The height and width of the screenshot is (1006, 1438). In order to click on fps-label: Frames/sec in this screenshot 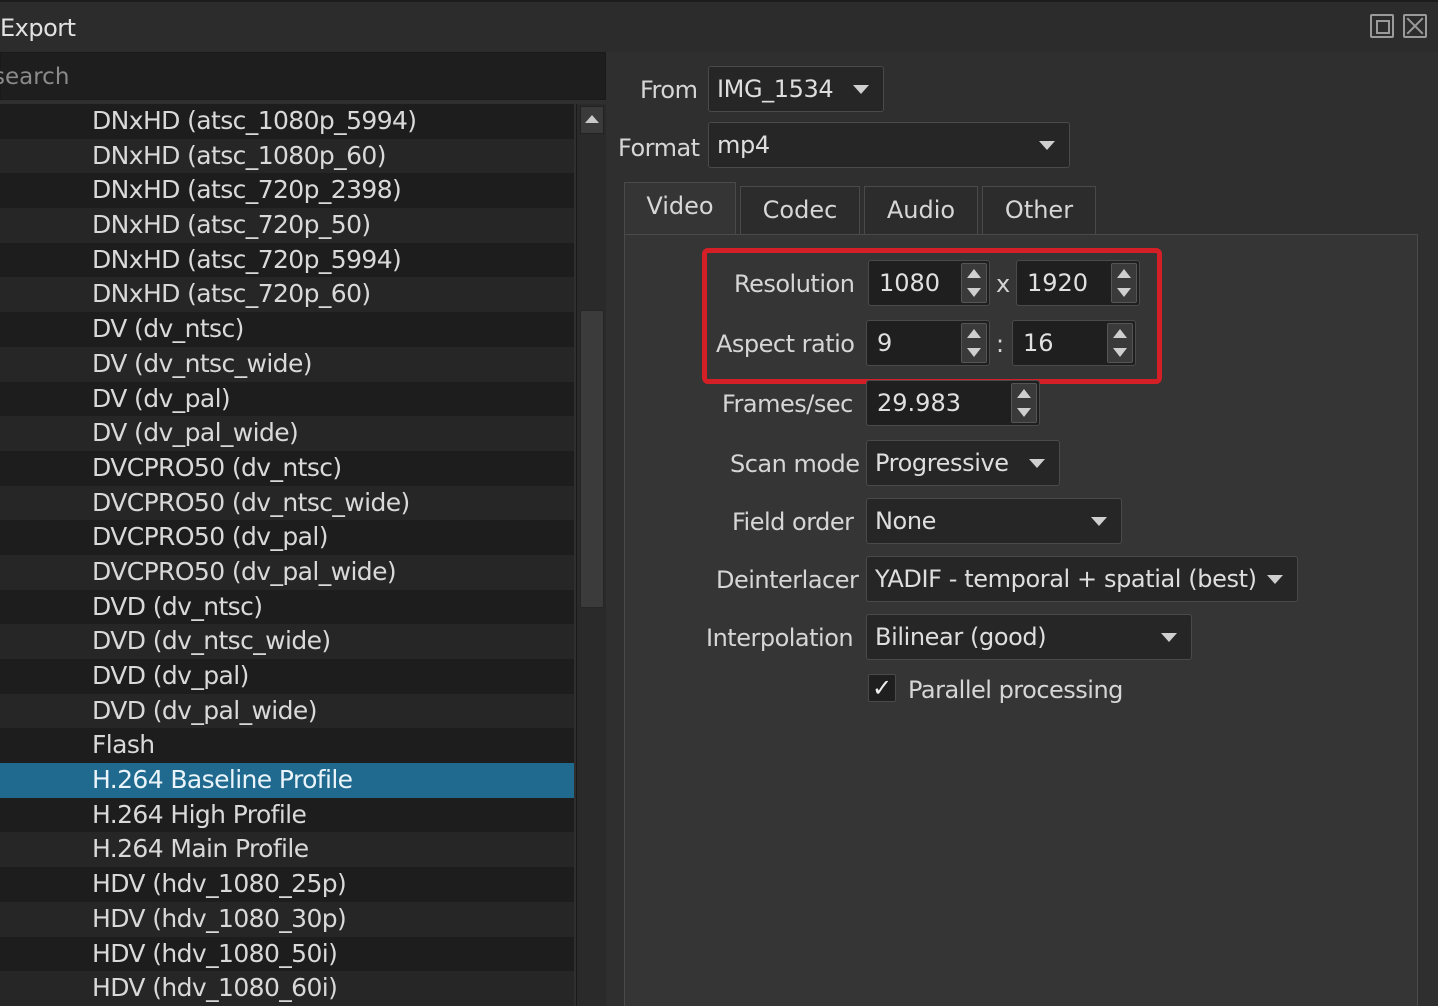, I will do `click(787, 404)`.